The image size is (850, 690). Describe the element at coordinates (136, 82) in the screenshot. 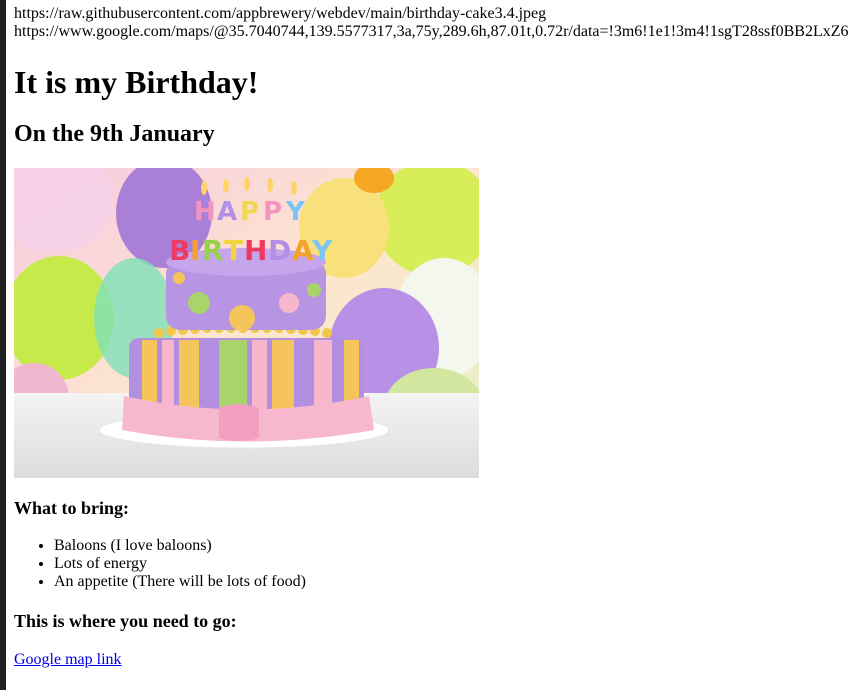

I see `page-title: It is my Birthday!` at that location.